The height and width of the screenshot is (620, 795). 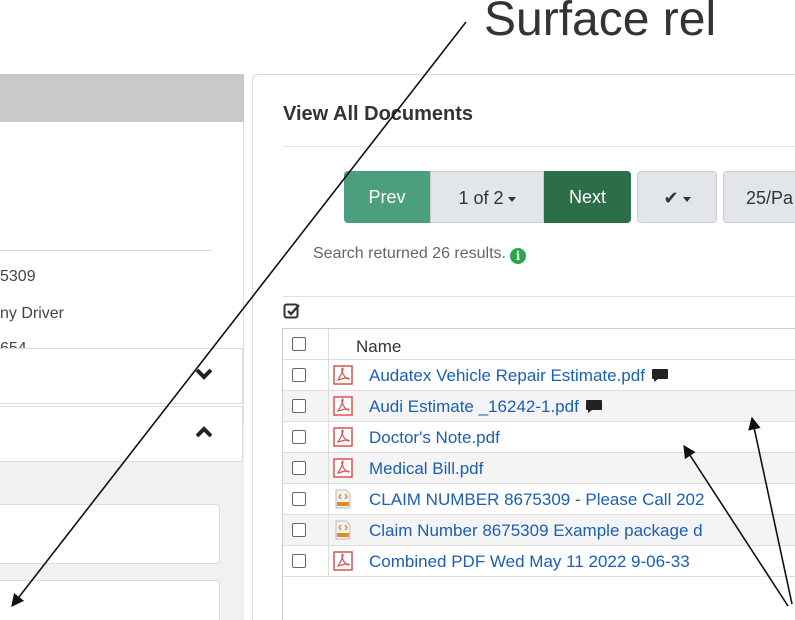 What do you see at coordinates (299, 344) in the screenshot?
I see `select-all-checkbox` at bounding box center [299, 344].